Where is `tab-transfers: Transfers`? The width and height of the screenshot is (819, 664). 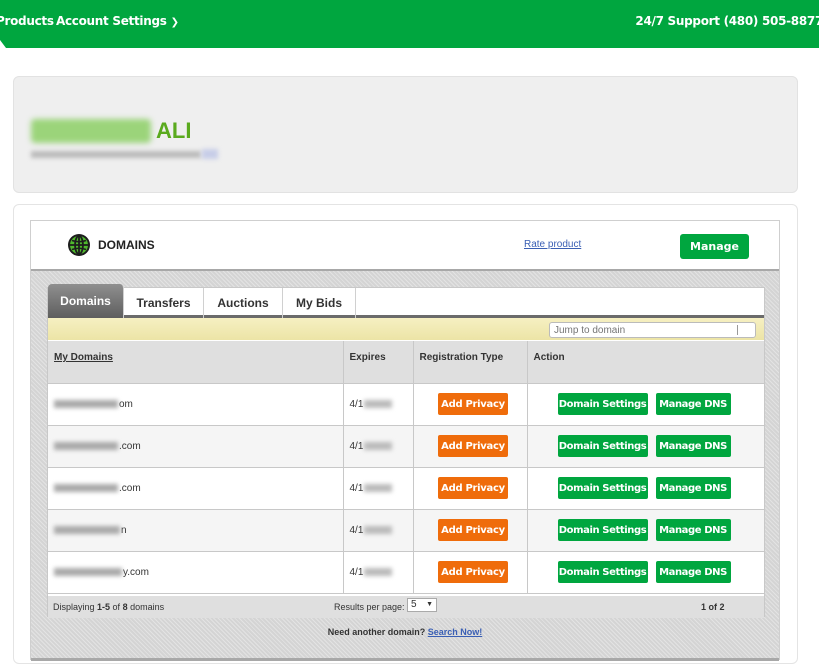 tab-transfers: Transfers is located at coordinates (164, 303).